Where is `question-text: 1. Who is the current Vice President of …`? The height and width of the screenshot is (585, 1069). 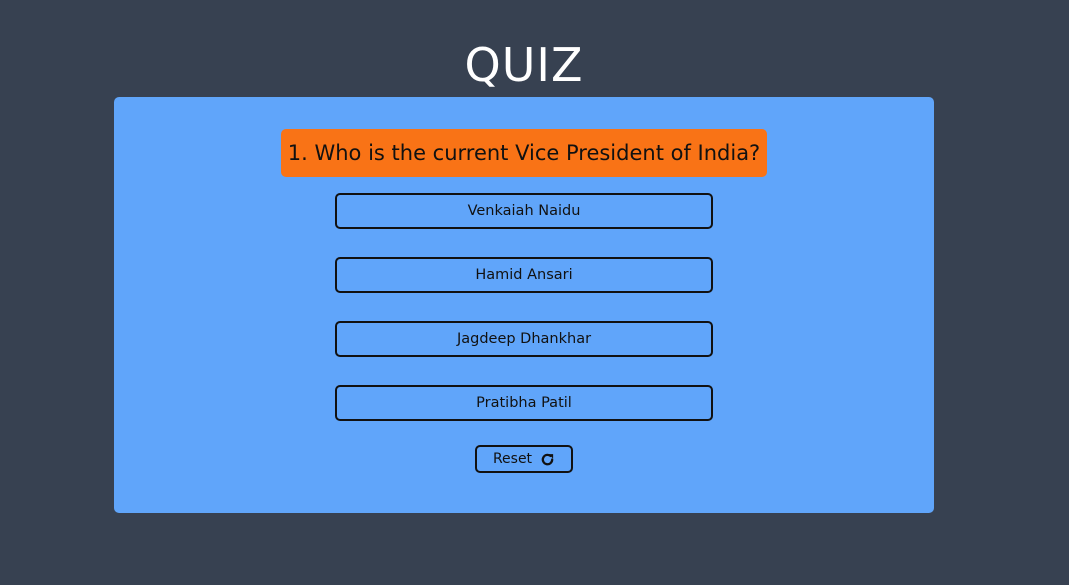
question-text: 1. Who is the current Vice President of … is located at coordinates (524, 153).